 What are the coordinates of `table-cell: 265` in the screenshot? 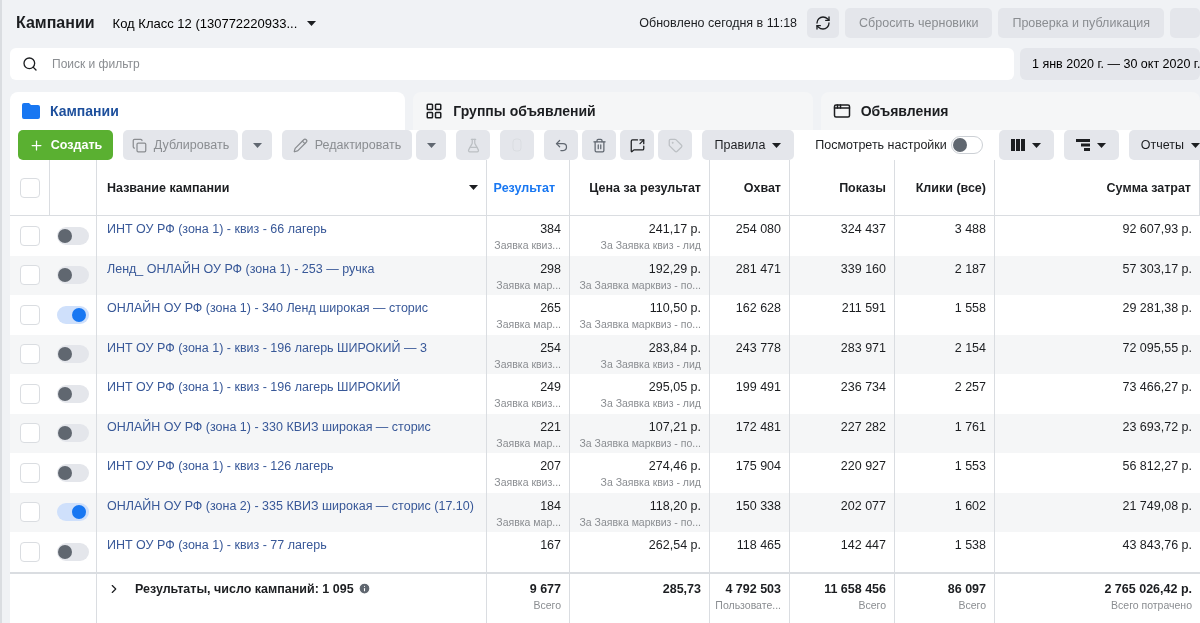 It's located at (550, 308).